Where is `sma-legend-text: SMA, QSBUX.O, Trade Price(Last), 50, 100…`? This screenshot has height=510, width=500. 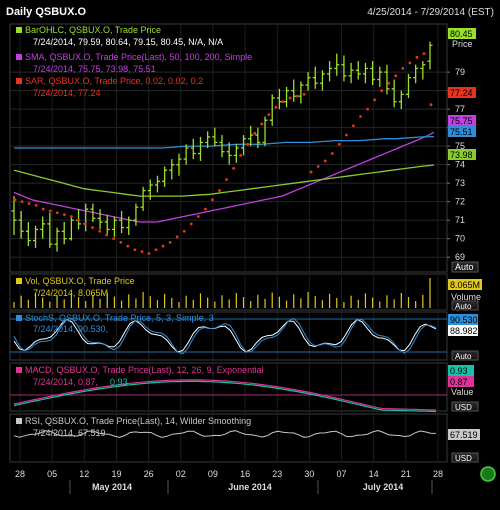
sma-legend-text: SMA, QSBUX.O, Trade Price(Last), 50, 100… is located at coordinates (138, 57).